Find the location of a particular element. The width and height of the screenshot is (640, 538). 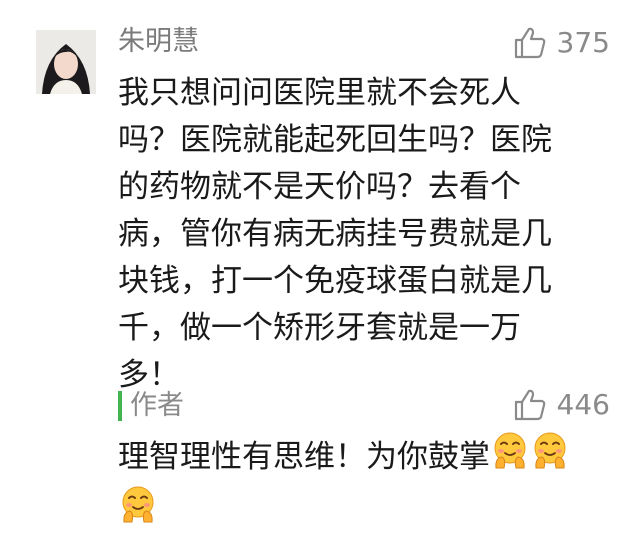

reply-text-line: 理智理性有思维！为你鼓掌 is located at coordinates (368, 457).